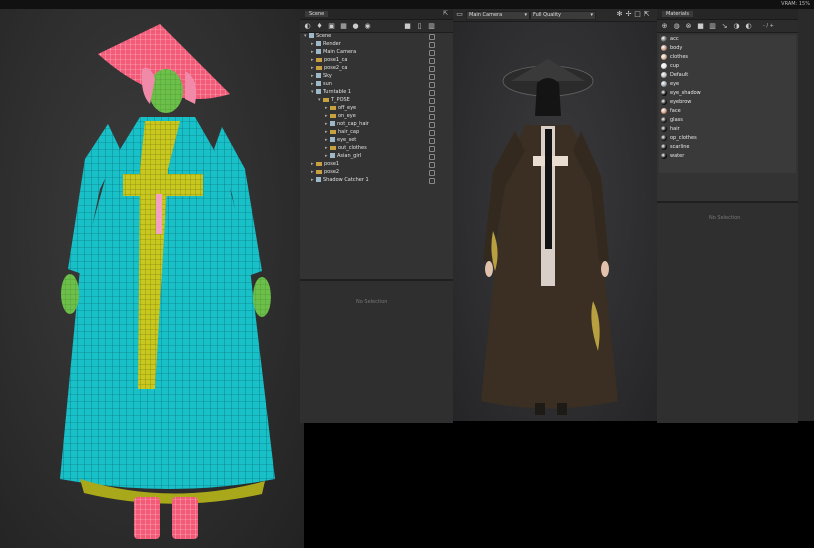  What do you see at coordinates (331, 26) in the screenshot?
I see `camera-add-icon: ▣` at bounding box center [331, 26].